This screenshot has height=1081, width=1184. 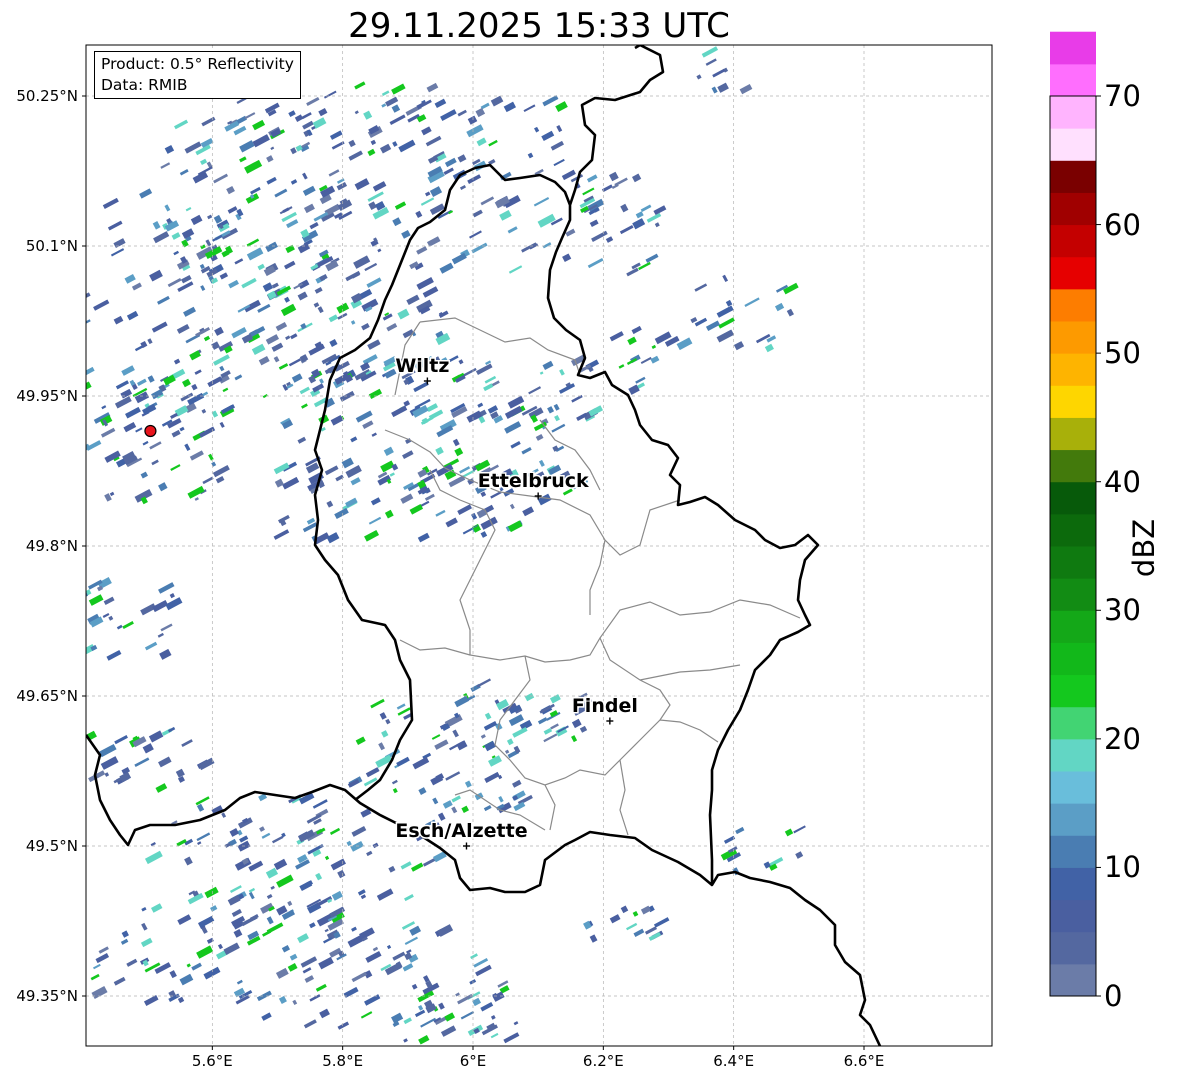 I want to click on product-info-box: Product: 0.5° Reflectivity Data: RMIB, so click(x=197, y=75).